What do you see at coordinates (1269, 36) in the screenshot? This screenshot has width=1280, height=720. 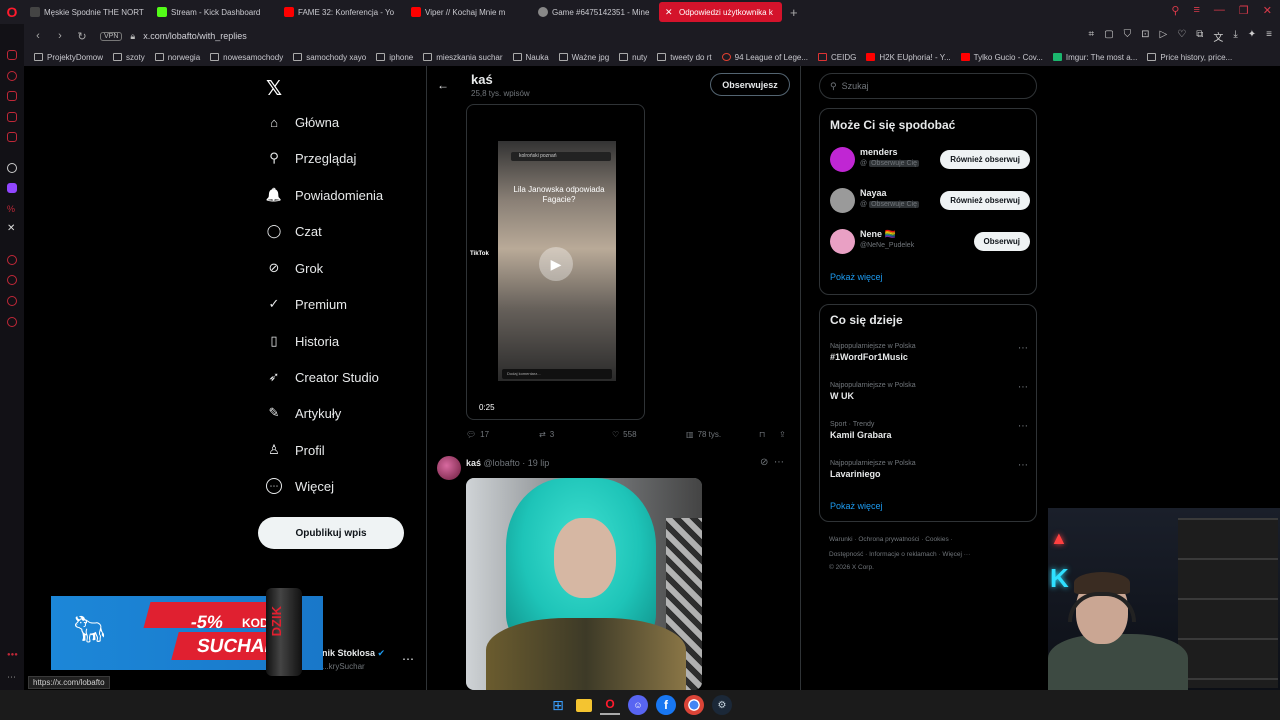 I see `menu-icon: ≡` at bounding box center [1269, 36].